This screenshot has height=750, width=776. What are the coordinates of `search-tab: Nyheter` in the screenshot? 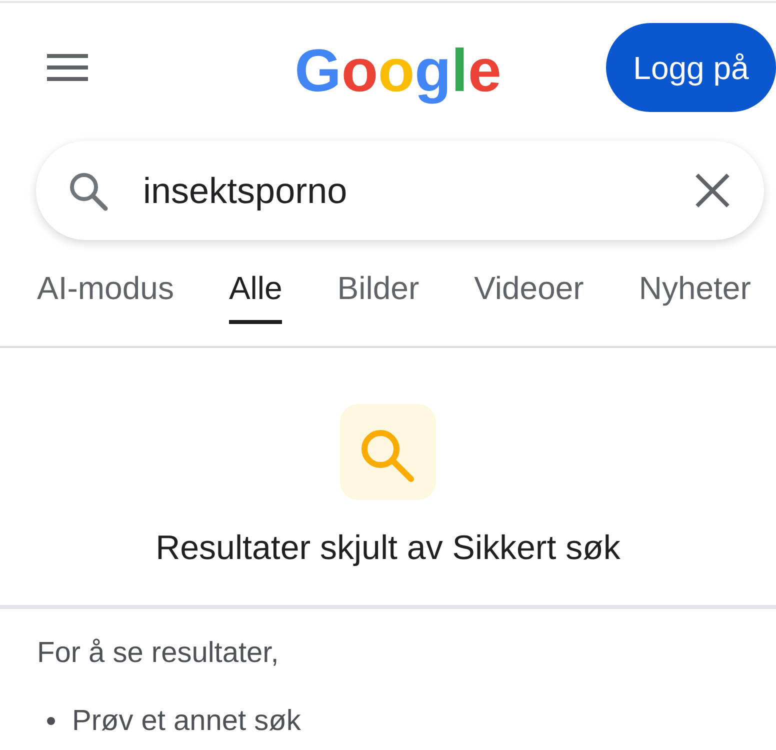 It's located at (694, 297).